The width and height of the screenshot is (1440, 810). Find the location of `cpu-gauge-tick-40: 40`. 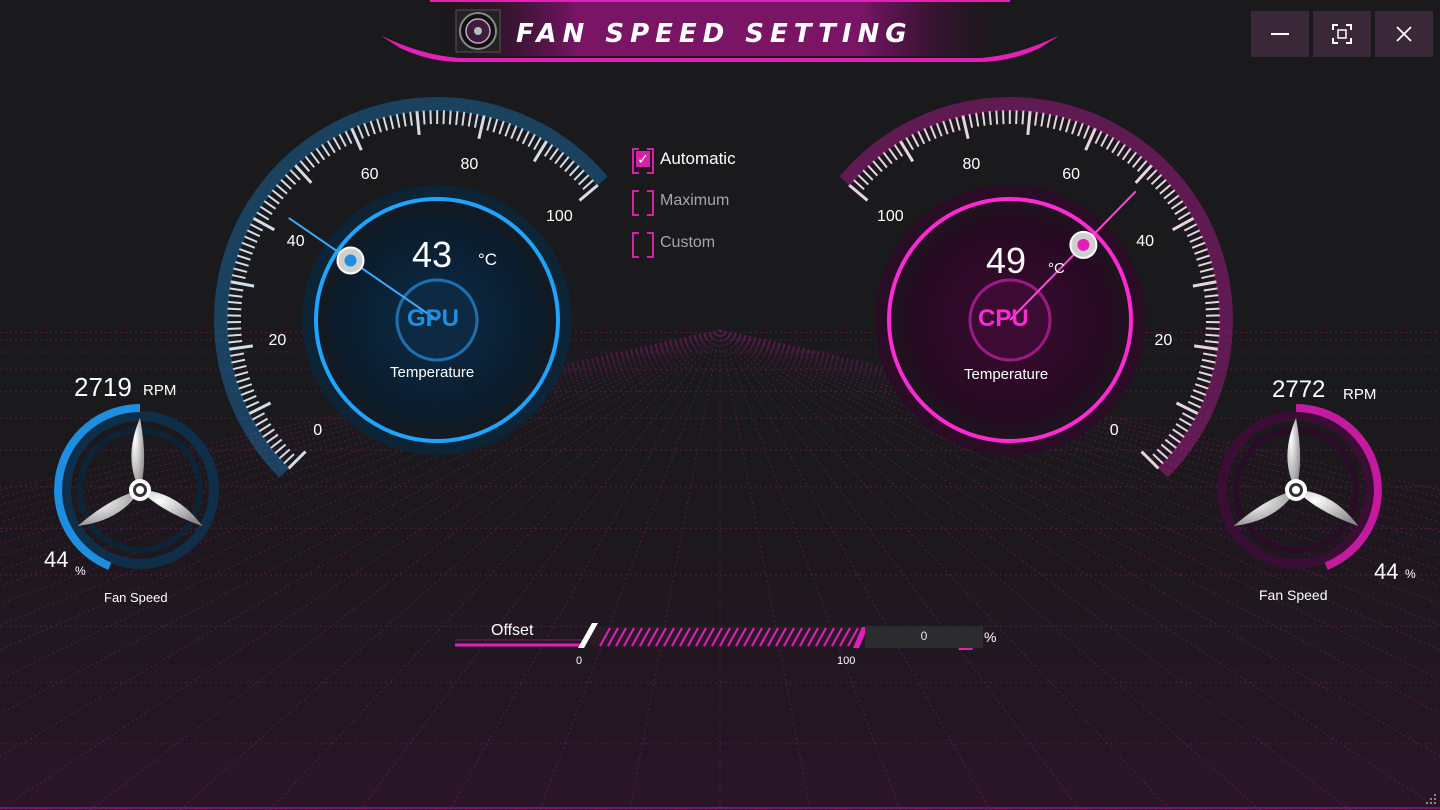

cpu-gauge-tick-40: 40 is located at coordinates (1145, 242).